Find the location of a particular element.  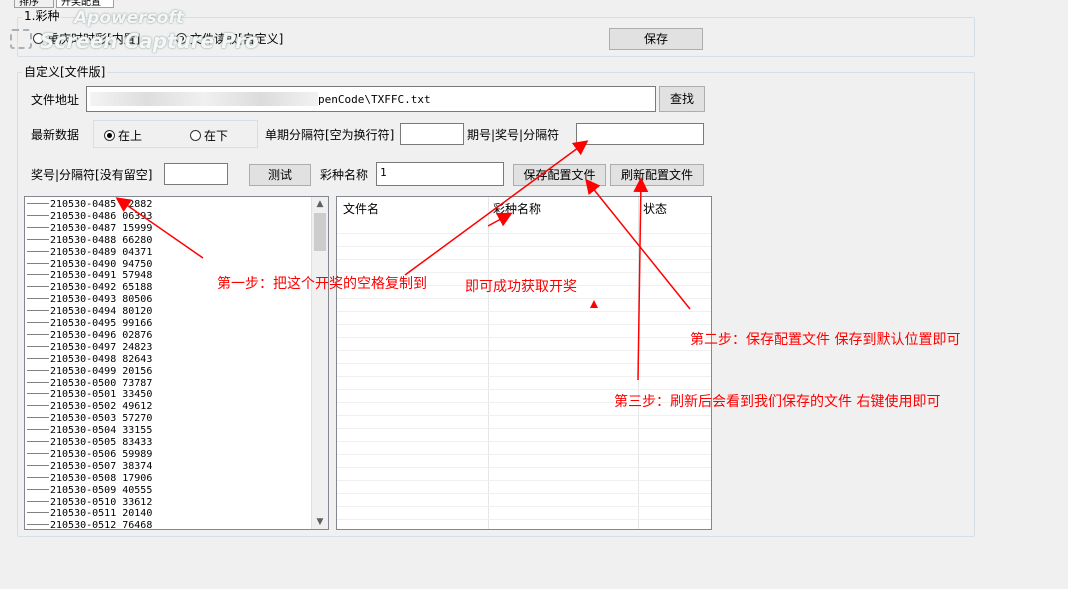

arrow-step1-to-list is located at coordinates (159, 228).